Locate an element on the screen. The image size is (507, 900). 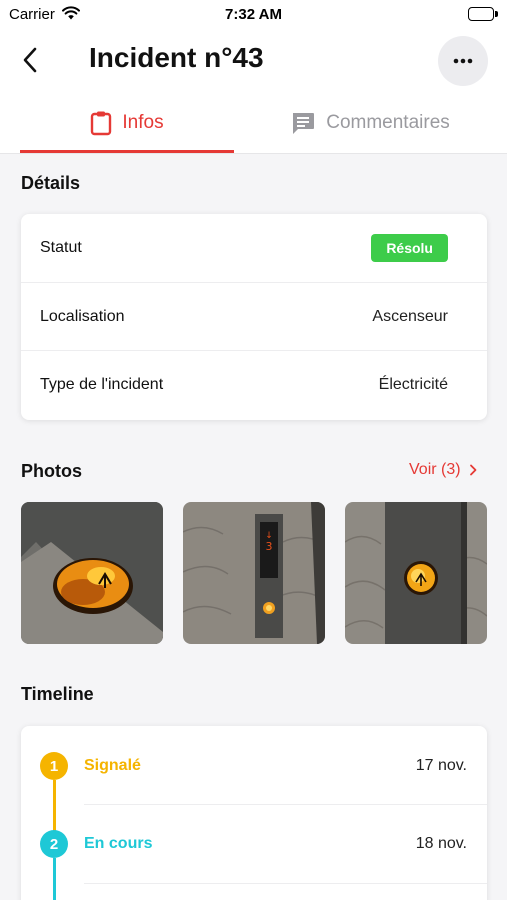
timeline-step-date: 17 nov. is located at coordinates (441, 765).